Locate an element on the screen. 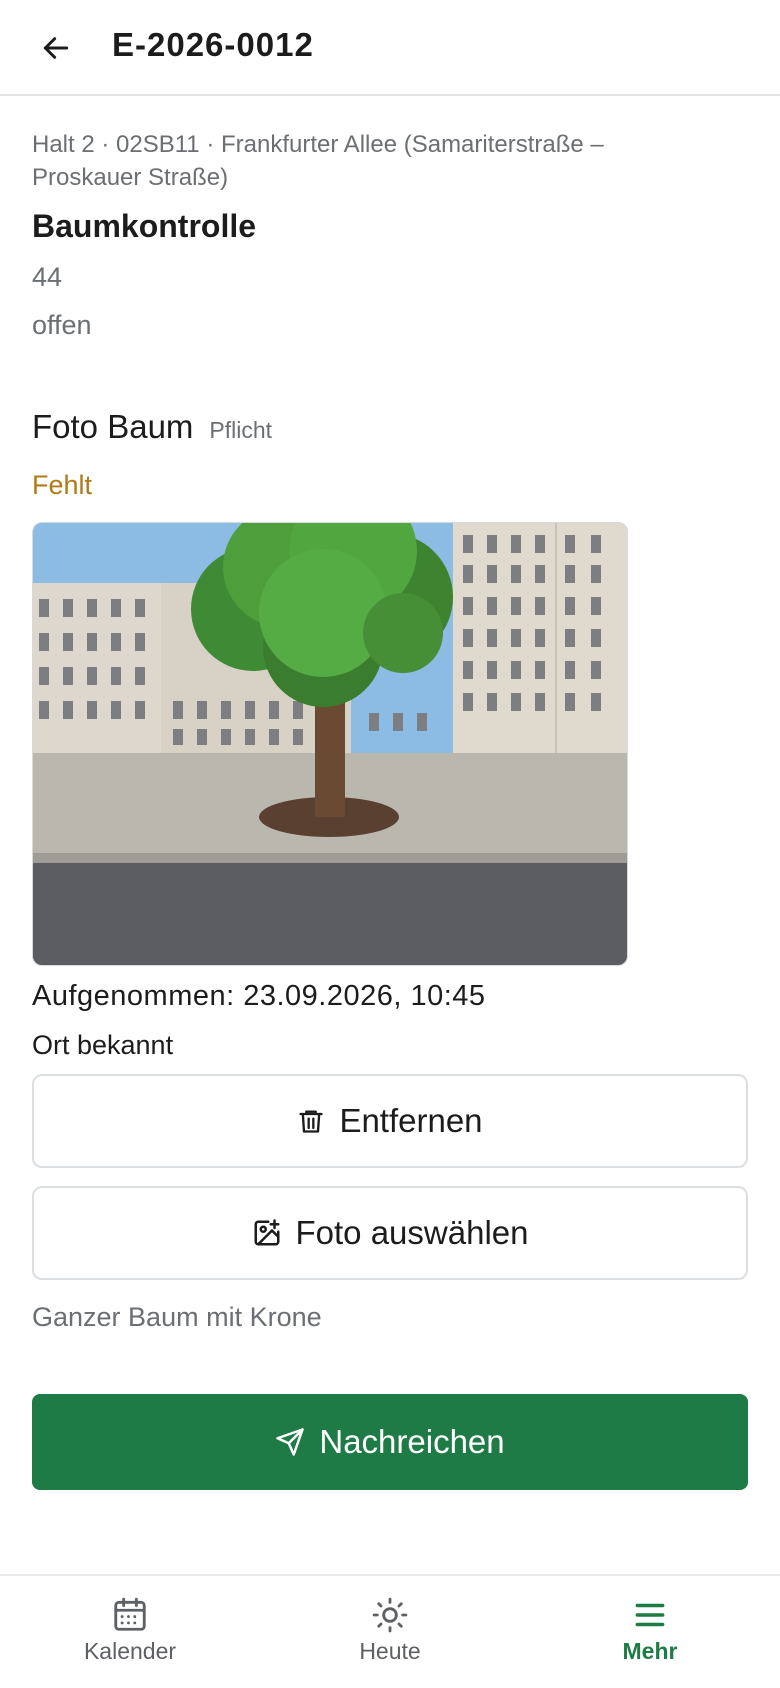  select-photo-button: Foto auswählen is located at coordinates (390, 1233).